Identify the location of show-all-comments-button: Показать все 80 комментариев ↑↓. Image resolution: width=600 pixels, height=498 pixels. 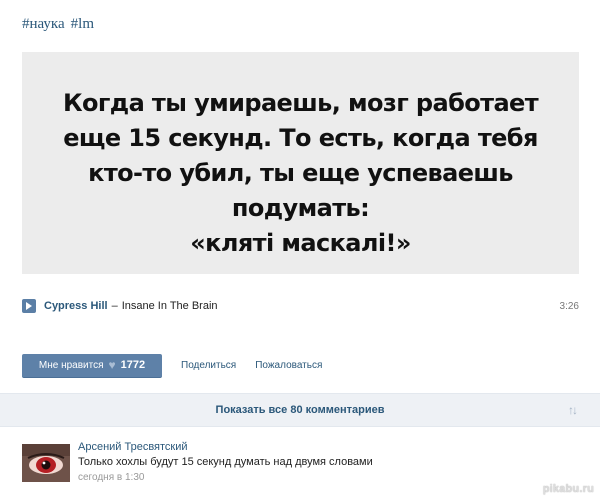
(300, 410).